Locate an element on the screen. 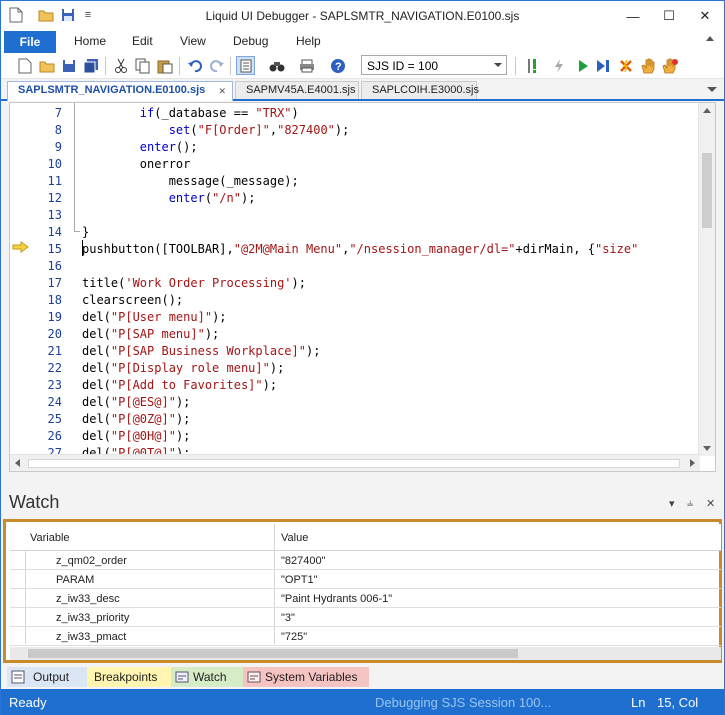 The width and height of the screenshot is (725, 715). column-header-value: Value is located at coordinates (294, 538).